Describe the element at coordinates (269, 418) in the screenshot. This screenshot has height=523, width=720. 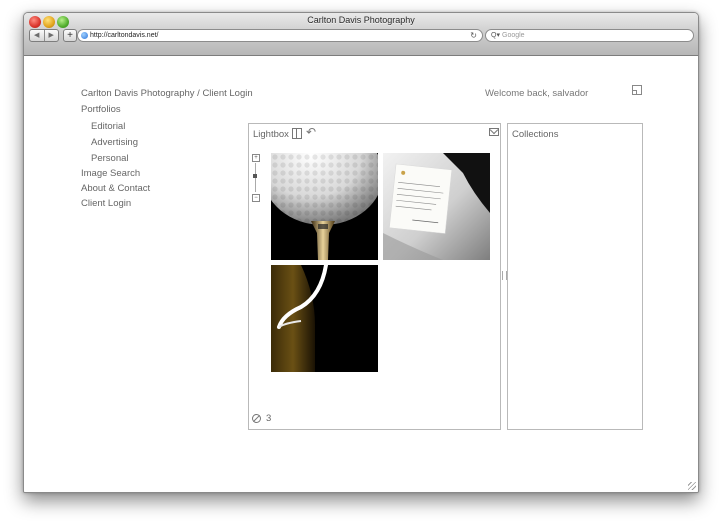
I see `lightbox-count: 3` at that location.